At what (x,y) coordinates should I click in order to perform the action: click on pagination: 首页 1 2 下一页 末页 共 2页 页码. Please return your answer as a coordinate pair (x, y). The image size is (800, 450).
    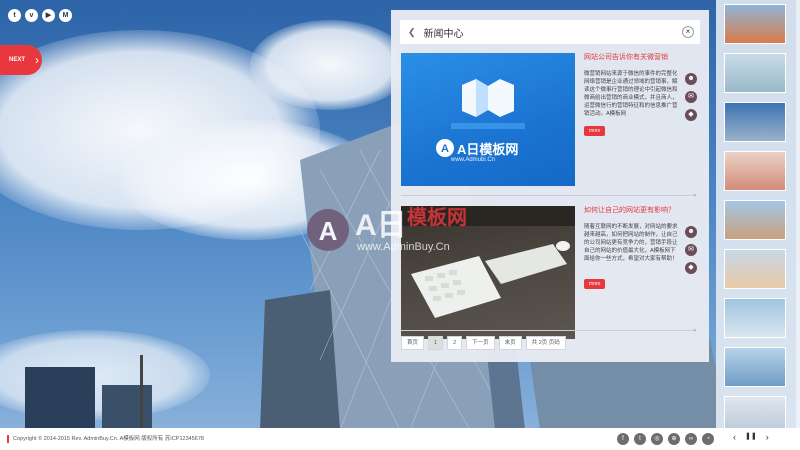
    Looking at the image, I should click on (483, 343).